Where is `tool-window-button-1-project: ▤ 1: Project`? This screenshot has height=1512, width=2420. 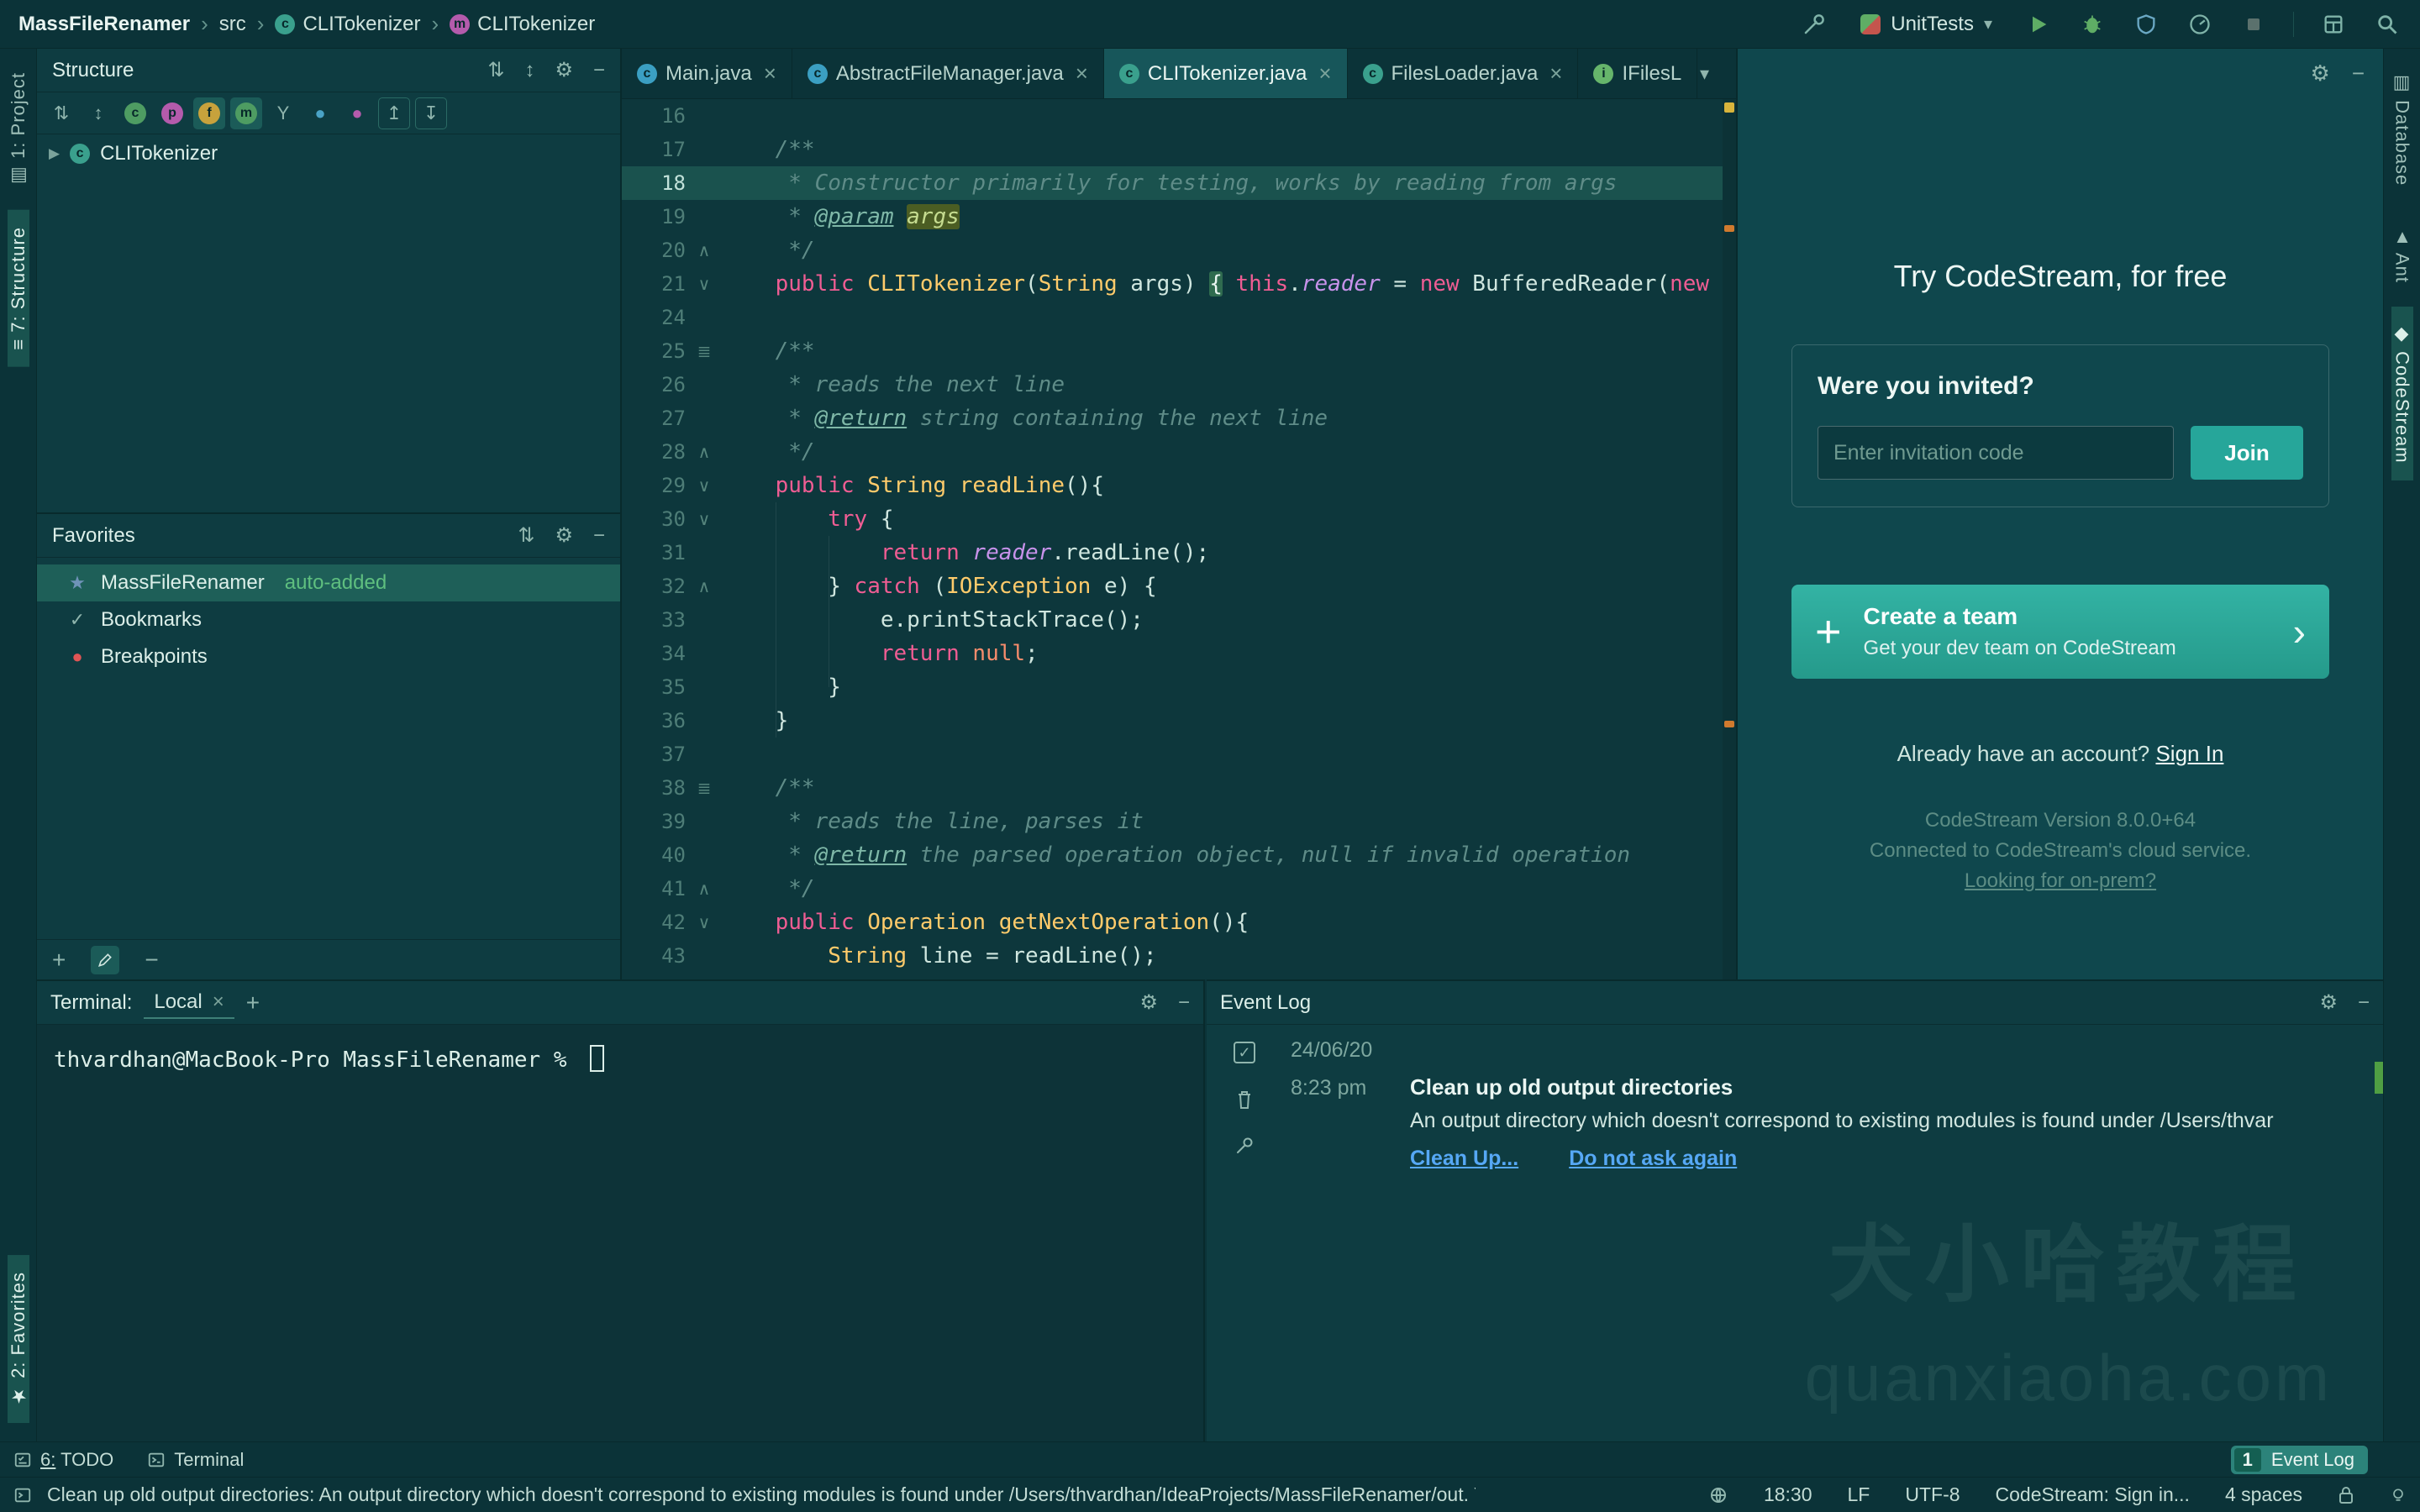 tool-window-button-1-project: ▤ 1: Project is located at coordinates (18, 129).